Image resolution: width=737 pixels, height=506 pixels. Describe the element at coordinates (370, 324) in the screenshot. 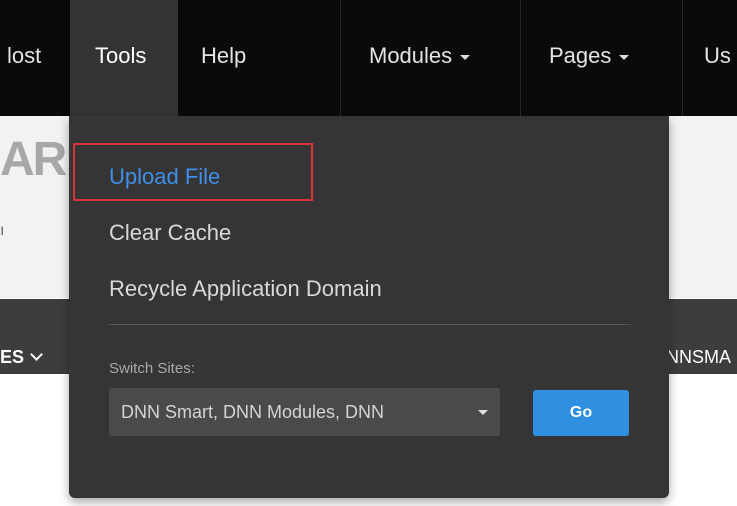

I see `menu-divider` at that location.